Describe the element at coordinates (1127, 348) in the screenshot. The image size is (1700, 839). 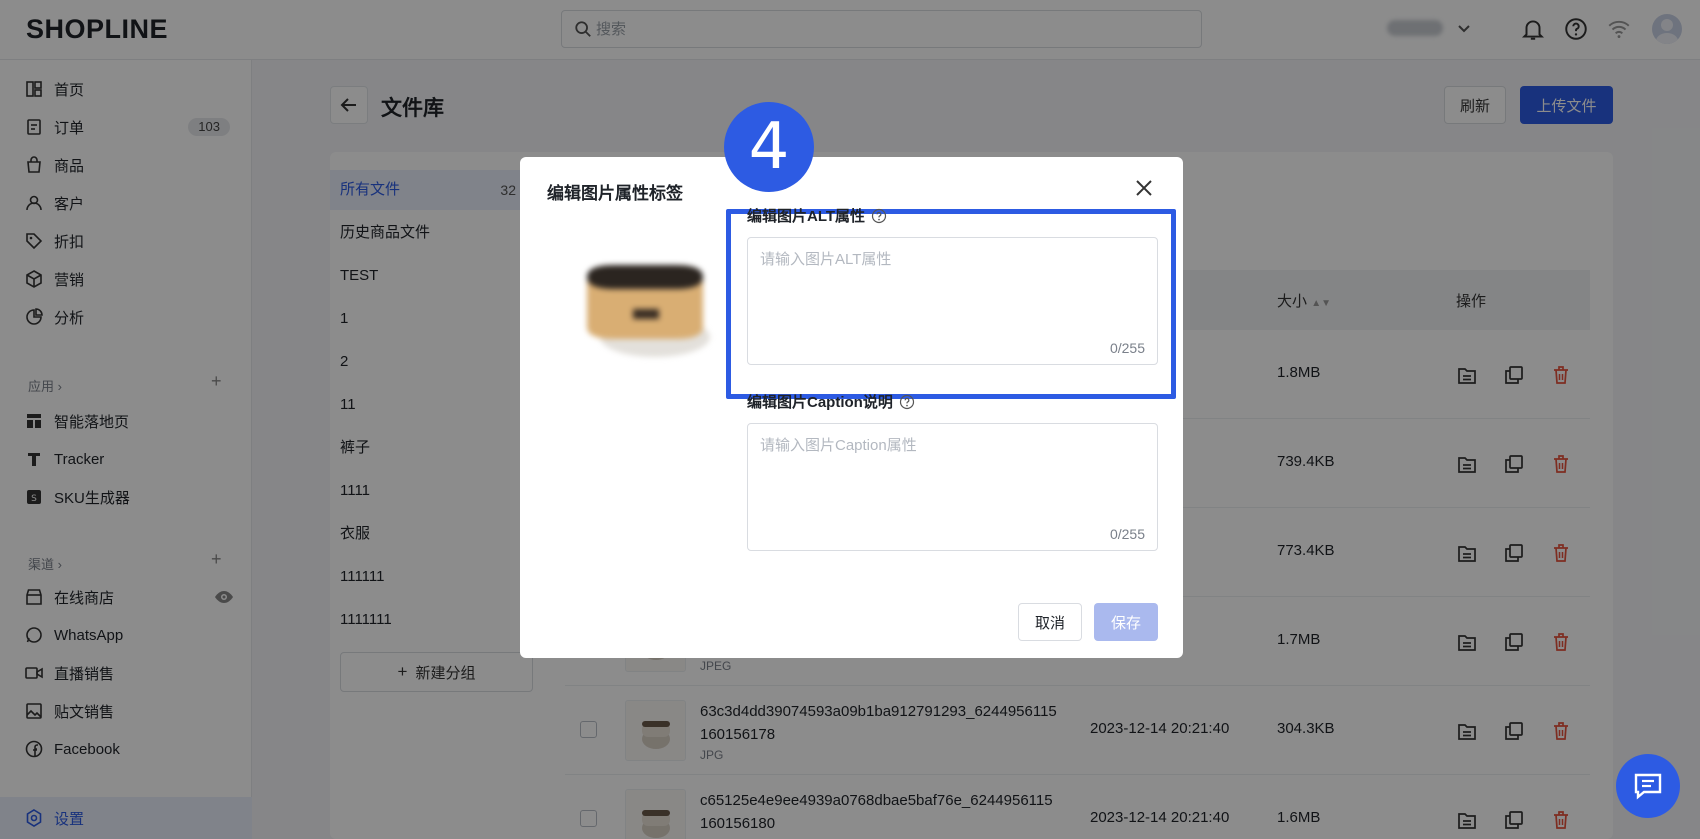
I see `alt-char-count: 0/255` at that location.